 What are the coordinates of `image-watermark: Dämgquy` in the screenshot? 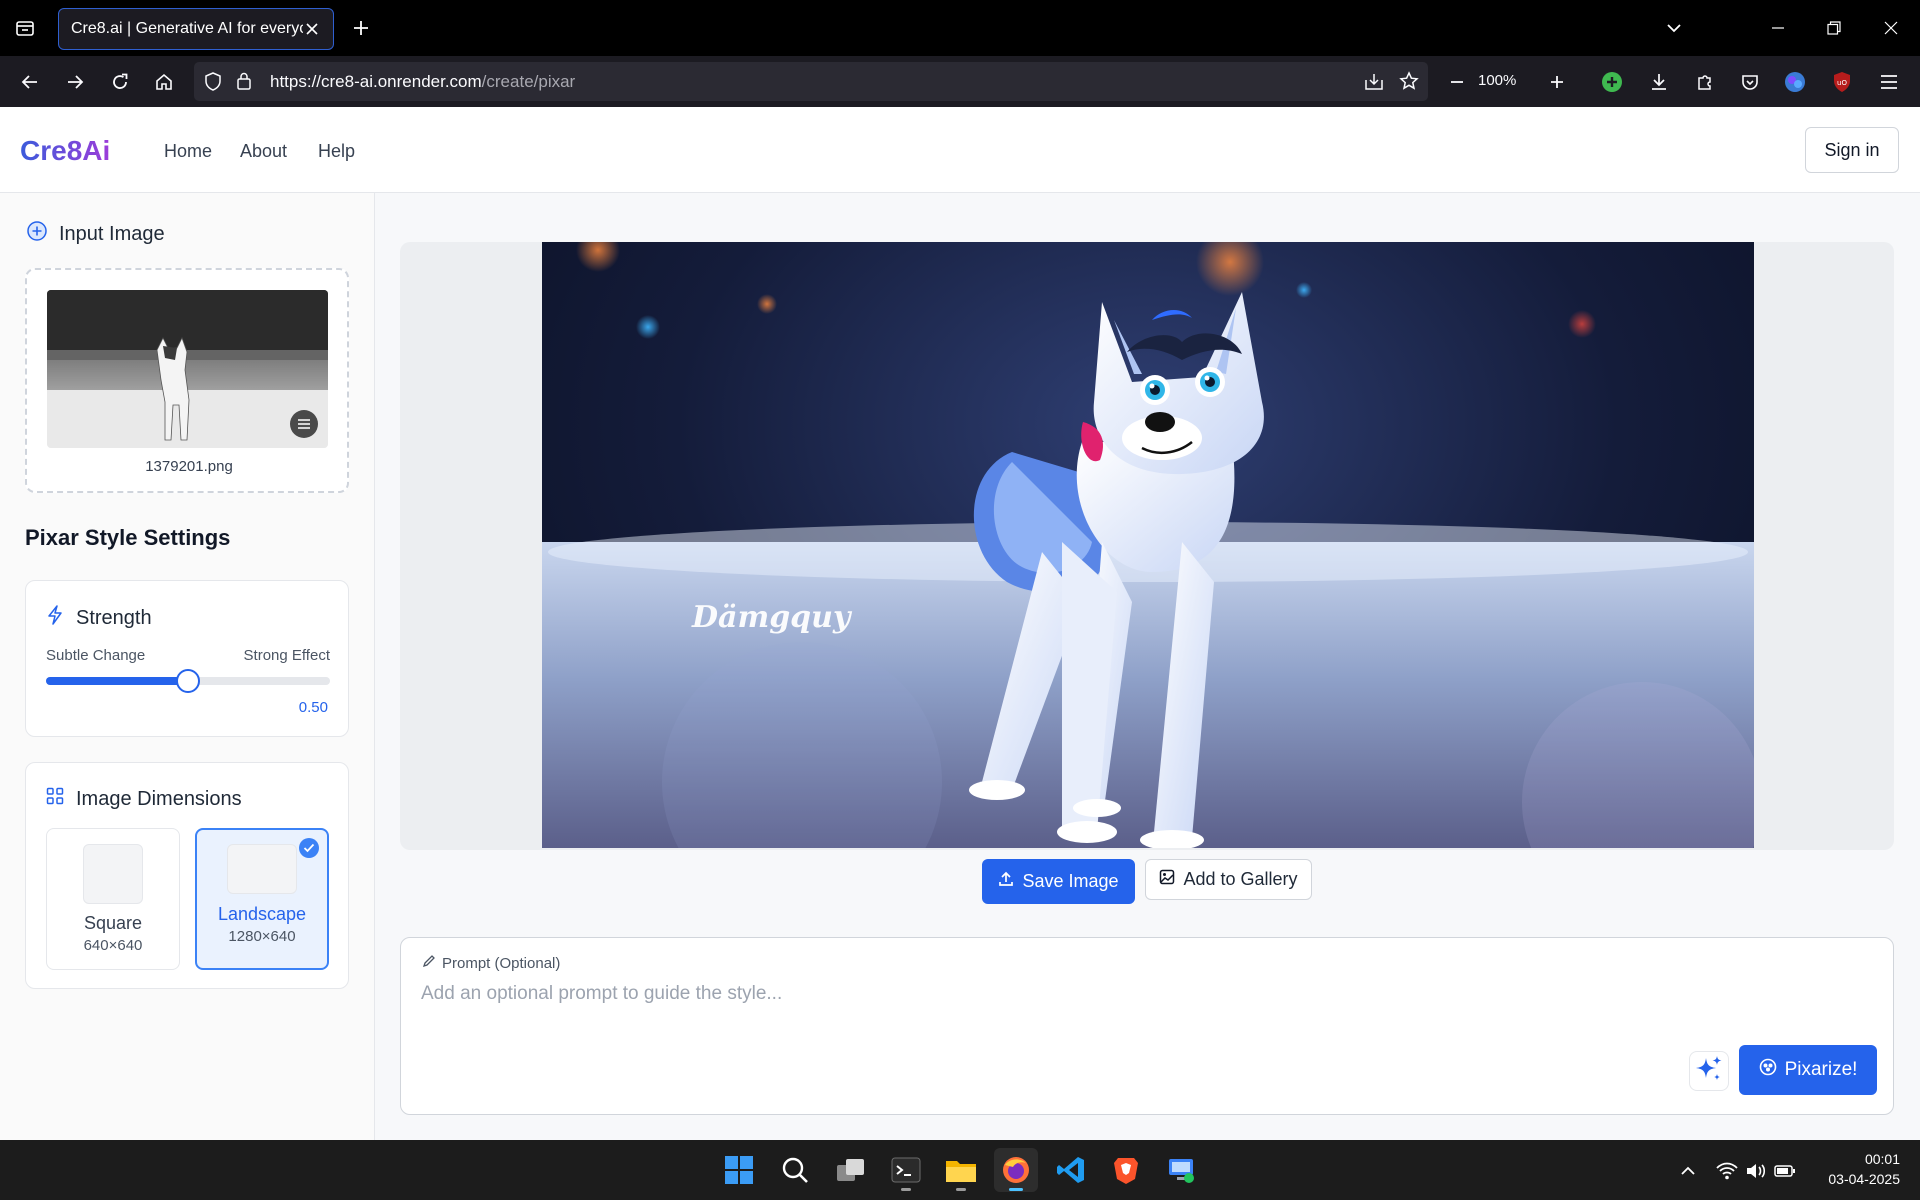 It's located at (772, 617).